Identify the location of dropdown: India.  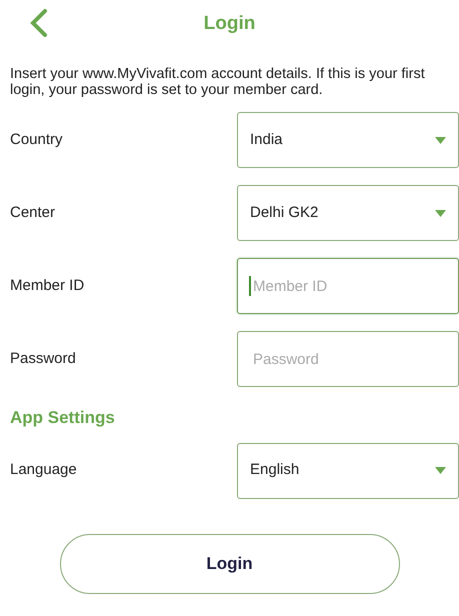
(348, 140).